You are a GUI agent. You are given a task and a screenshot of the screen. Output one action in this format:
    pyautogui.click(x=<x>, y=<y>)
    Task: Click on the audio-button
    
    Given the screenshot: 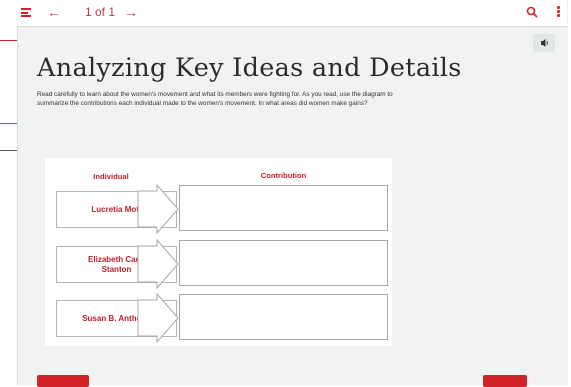 What is the action you would take?
    pyautogui.click(x=544, y=43)
    